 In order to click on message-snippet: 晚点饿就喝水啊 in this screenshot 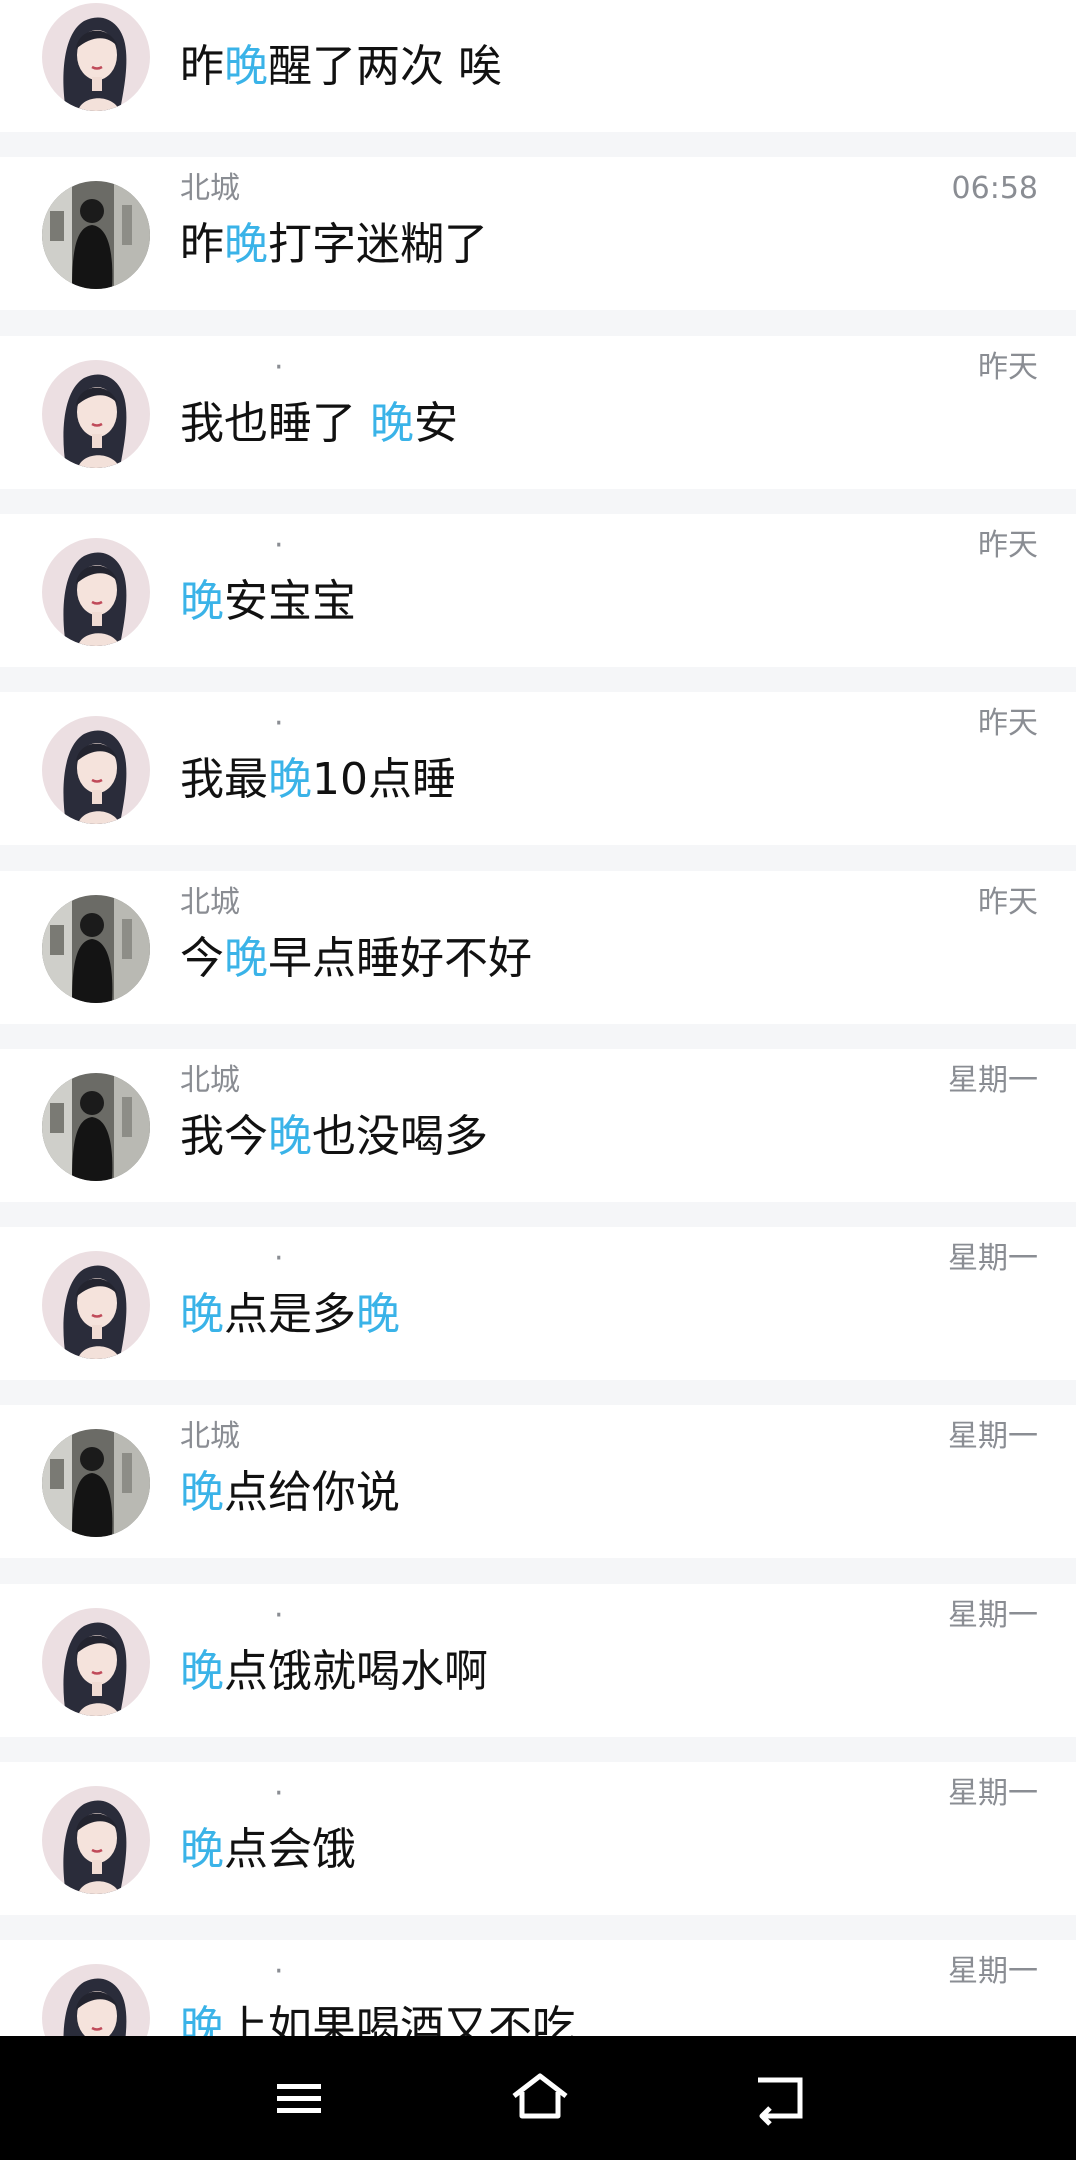, I will do `click(334, 1672)`.